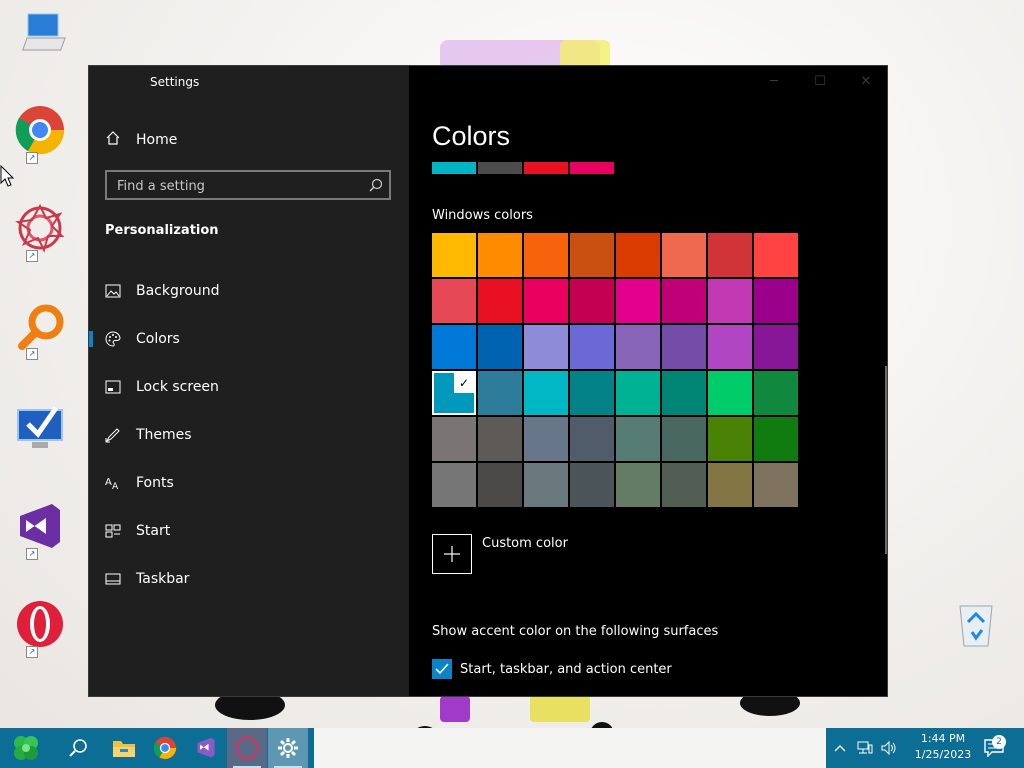 This screenshot has width=1024, height=768. What do you see at coordinates (40, 330) in the screenshot?
I see `search-magnifier-icon: ↗` at bounding box center [40, 330].